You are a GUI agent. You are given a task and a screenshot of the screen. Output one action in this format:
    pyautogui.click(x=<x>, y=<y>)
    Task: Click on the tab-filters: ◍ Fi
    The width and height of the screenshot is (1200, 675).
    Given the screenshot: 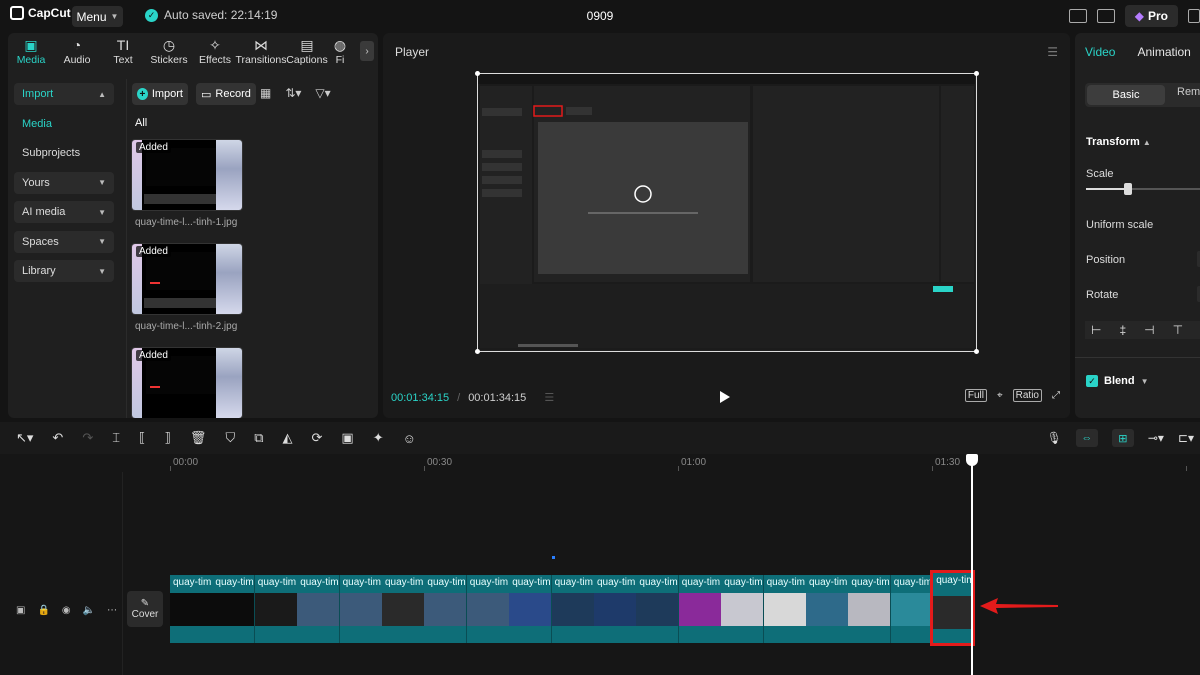 What is the action you would take?
    pyautogui.click(x=340, y=51)
    